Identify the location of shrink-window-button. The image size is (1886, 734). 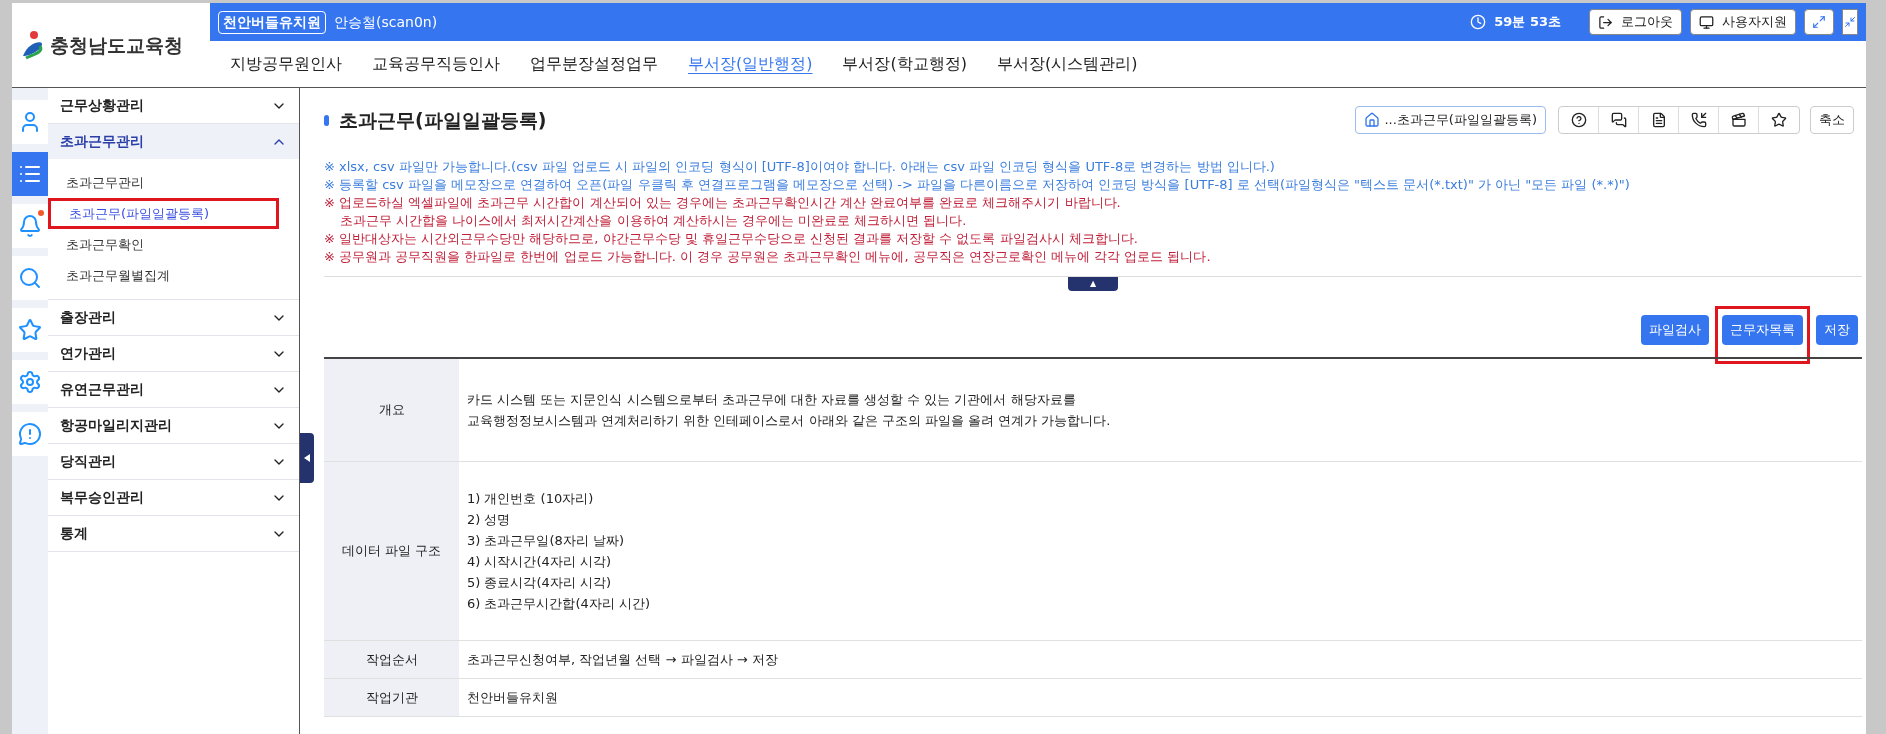
(1850, 22).